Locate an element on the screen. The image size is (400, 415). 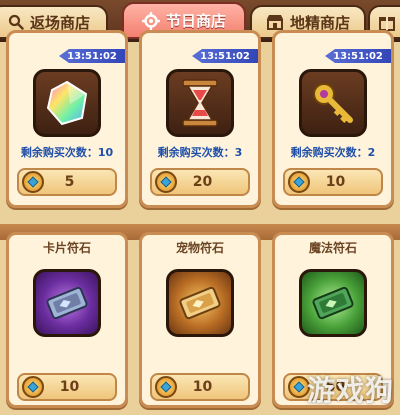
item-name: 宠物符石 is located at coordinates (199, 248).